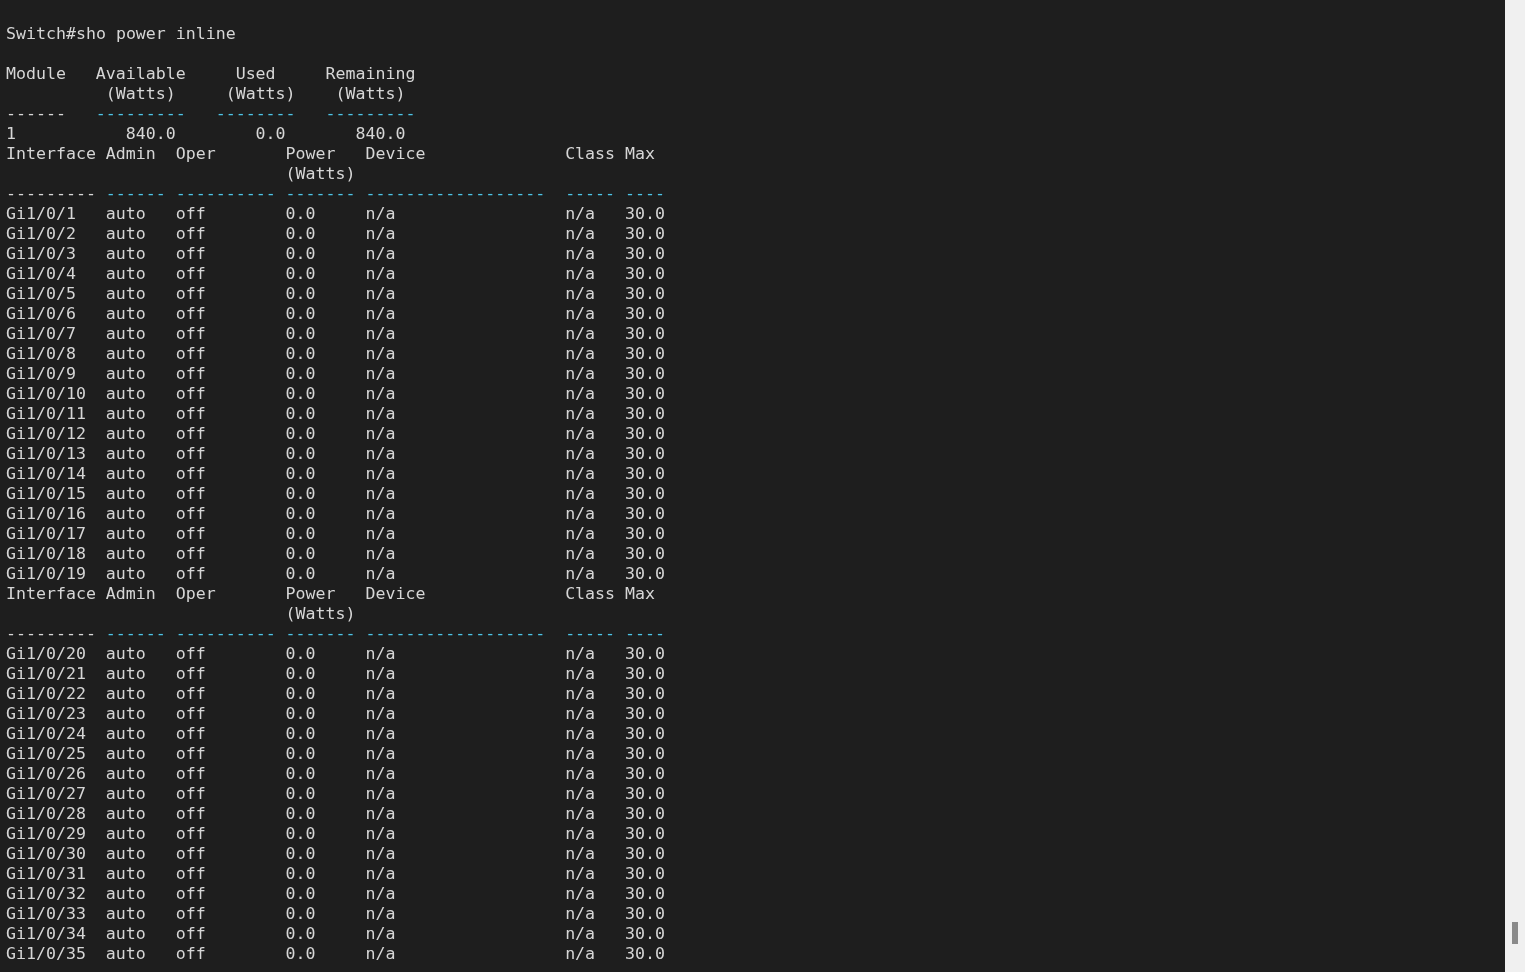 The image size is (1525, 972). Describe the element at coordinates (46, 654) in the screenshot. I see `table-cell: Gi1/0/20` at that location.